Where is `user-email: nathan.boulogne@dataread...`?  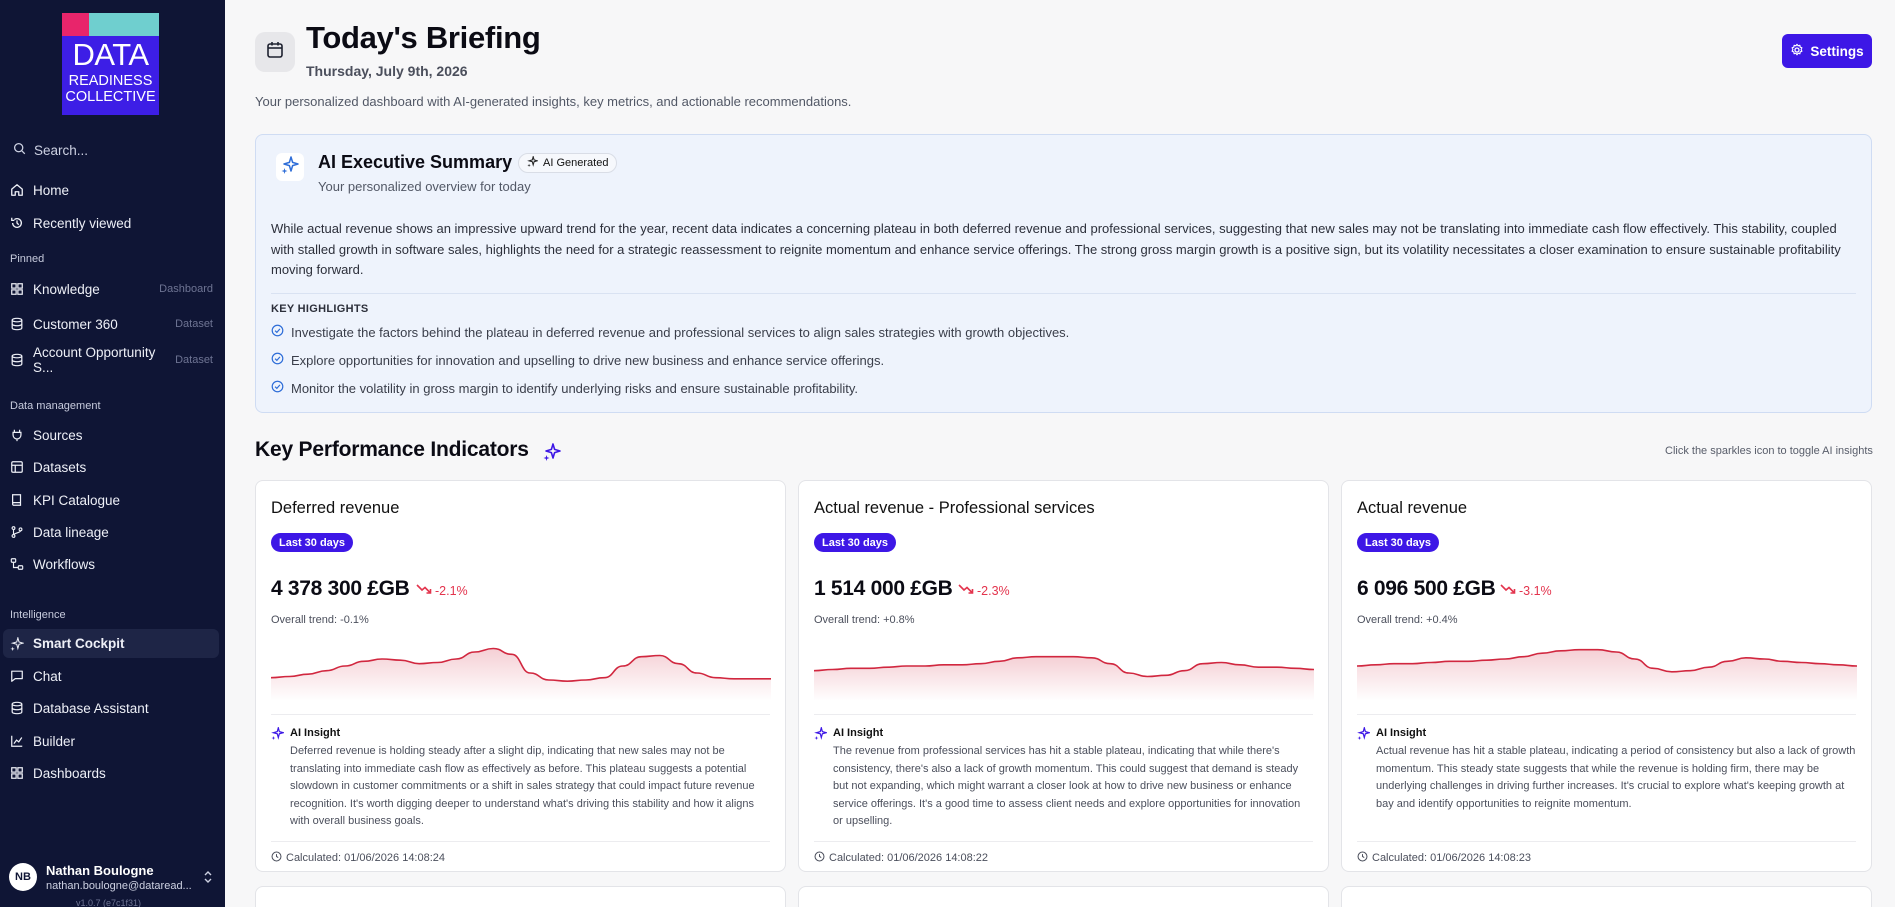
user-email: nathan.boulogne@dataread... is located at coordinates (119, 885).